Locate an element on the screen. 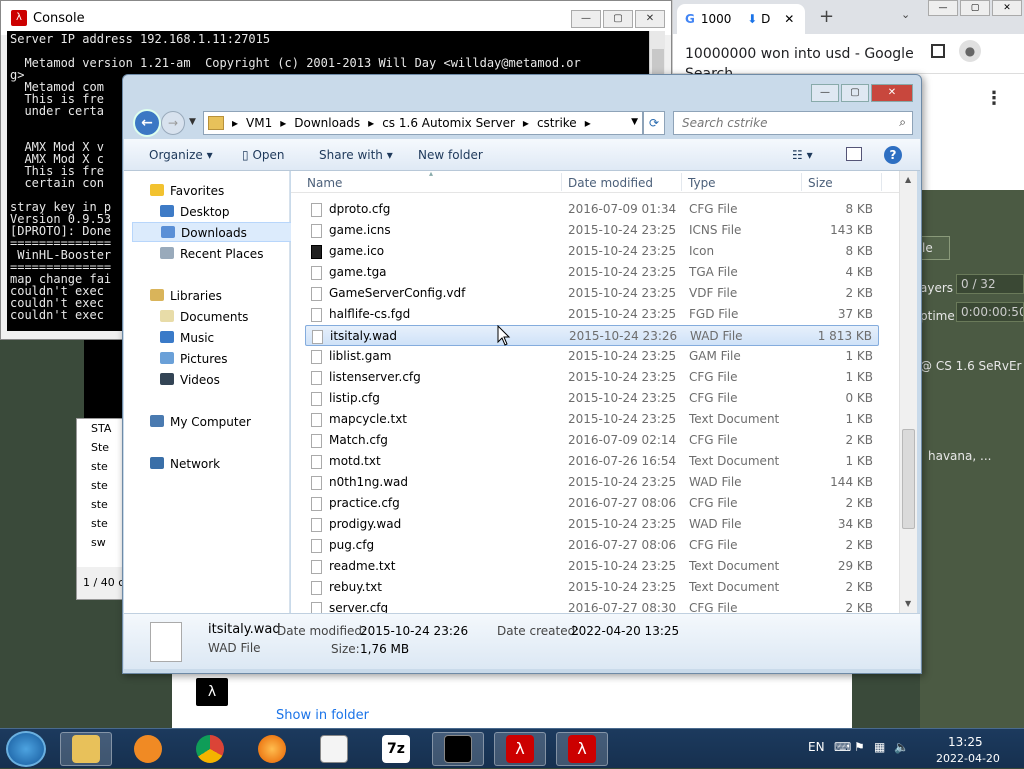 The height and width of the screenshot is (769, 1024). start-button is located at coordinates (26, 749).